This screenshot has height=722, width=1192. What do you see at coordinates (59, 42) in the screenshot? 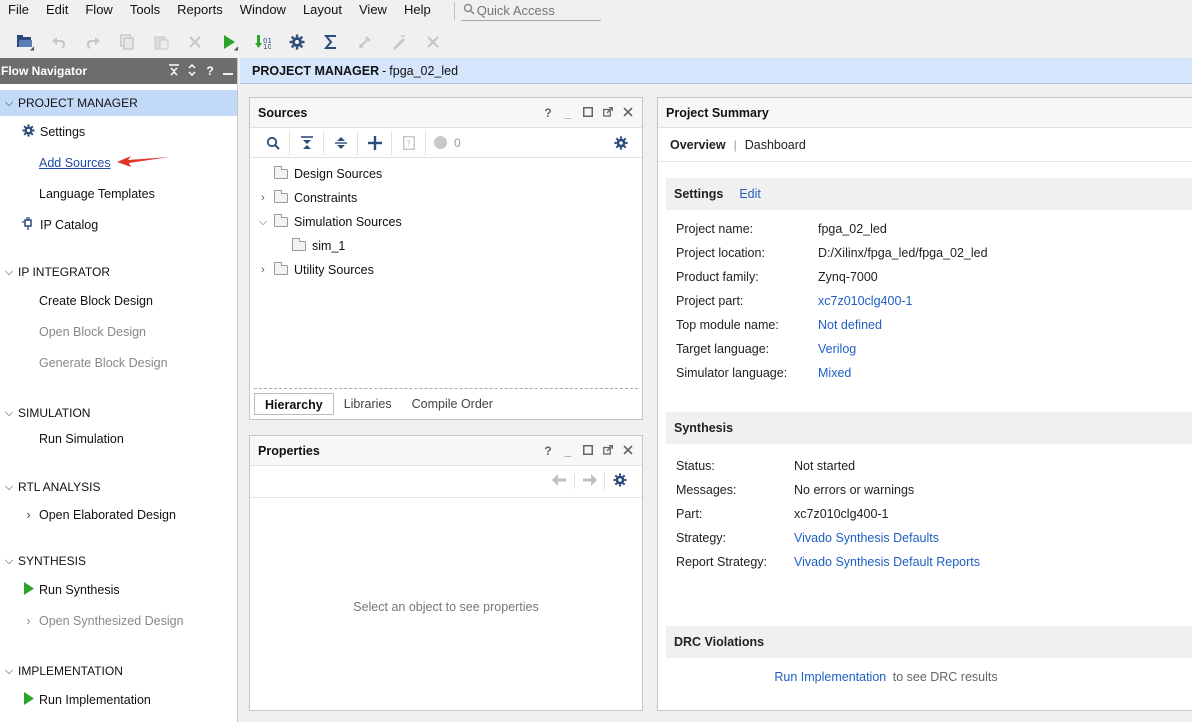
I see `undo-icon` at bounding box center [59, 42].